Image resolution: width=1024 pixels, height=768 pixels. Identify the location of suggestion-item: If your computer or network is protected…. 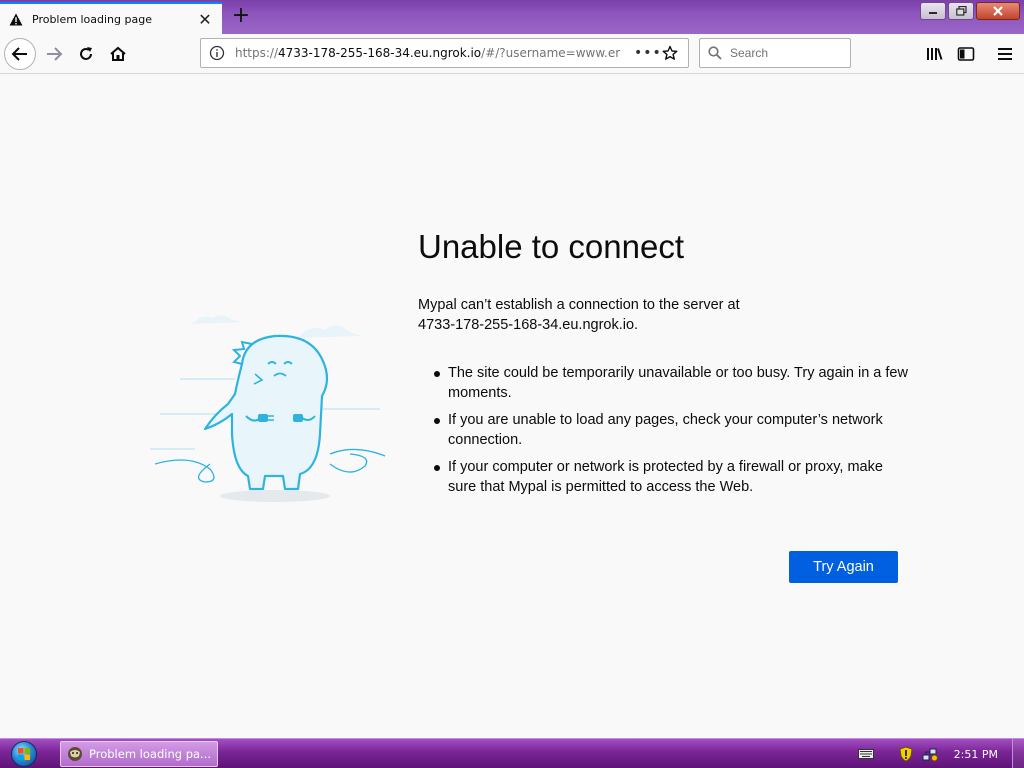
(671, 477).